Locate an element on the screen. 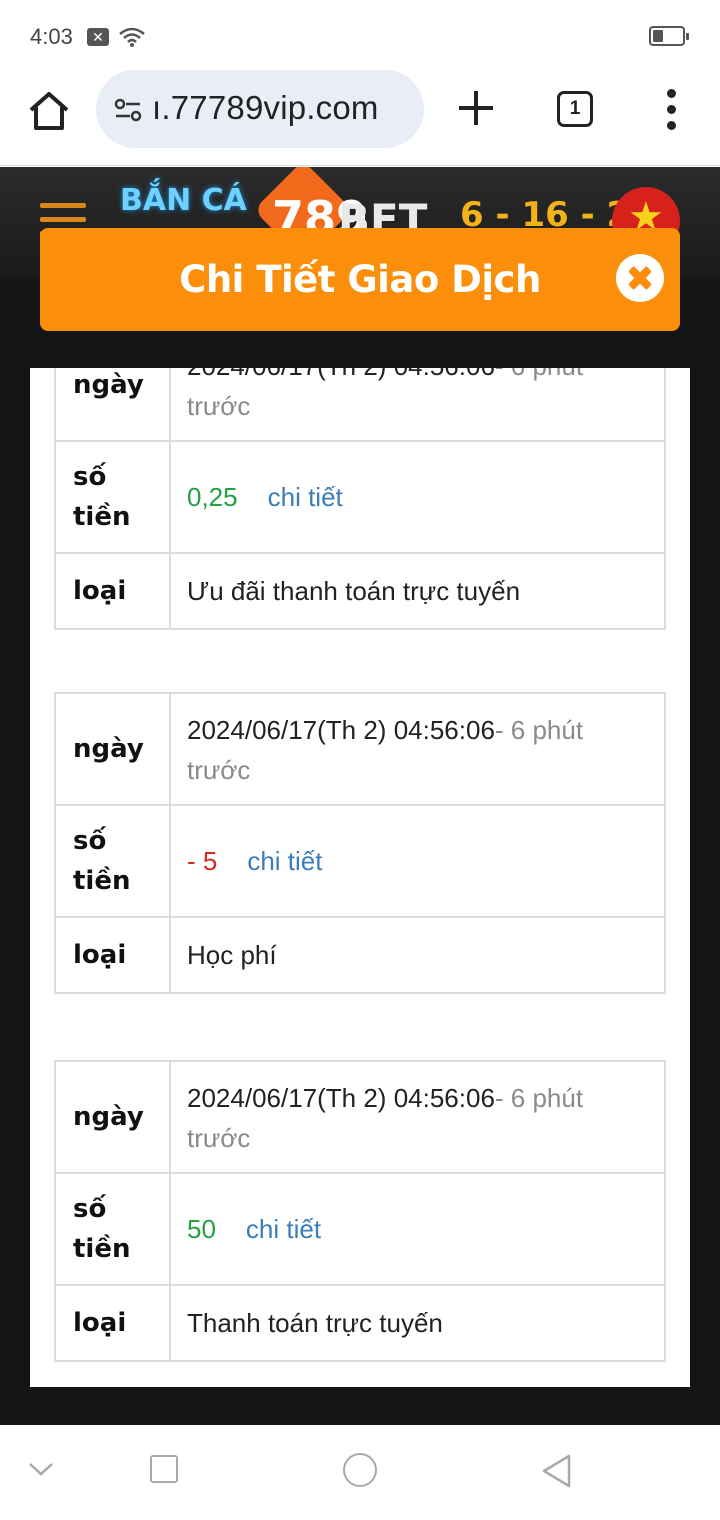 This screenshot has height=1520, width=720. amount-row: số tiền 50 chi tiết is located at coordinates (360, 1230).